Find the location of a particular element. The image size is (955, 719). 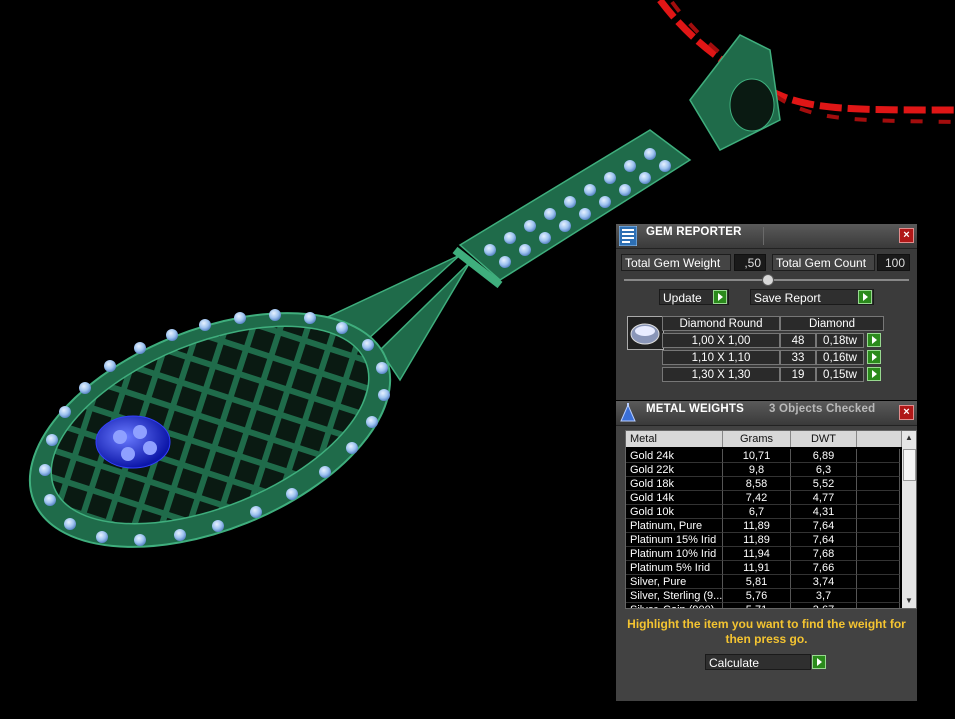

table-row: Gold 18k 8,58 5,52 is located at coordinates (763, 484).